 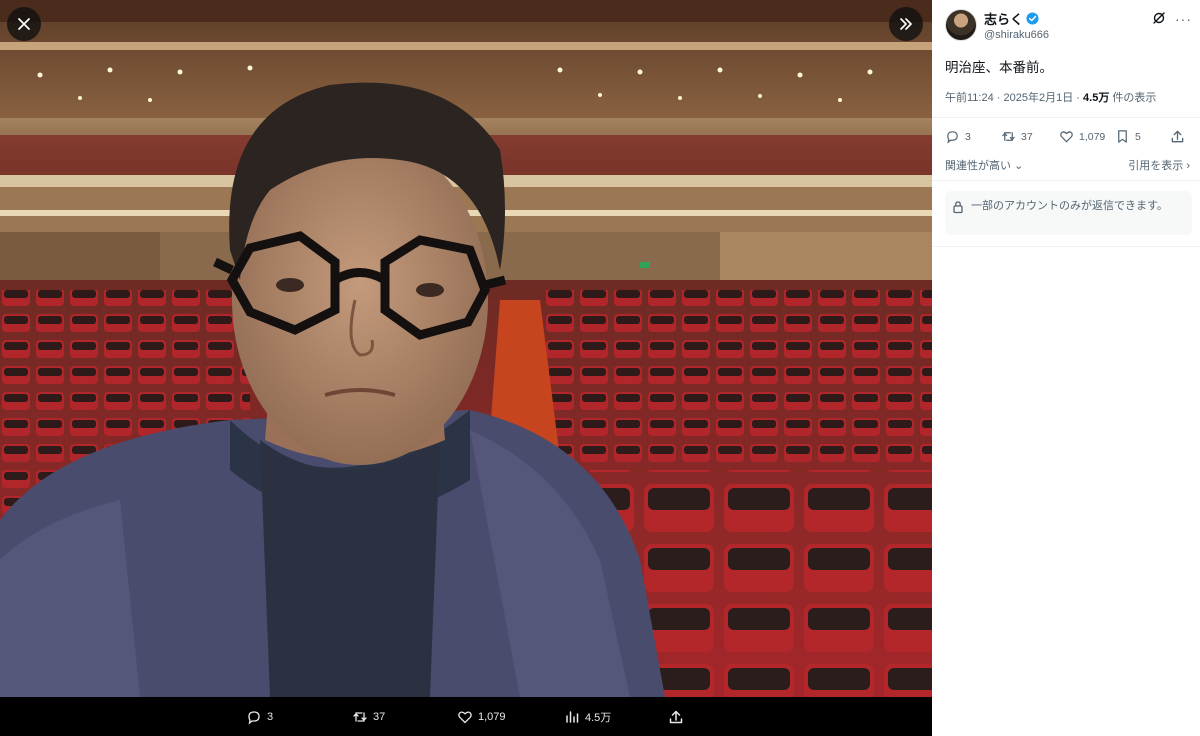 What do you see at coordinates (1188, 166) in the screenshot?
I see `chevron-right-icon: ›` at bounding box center [1188, 166].